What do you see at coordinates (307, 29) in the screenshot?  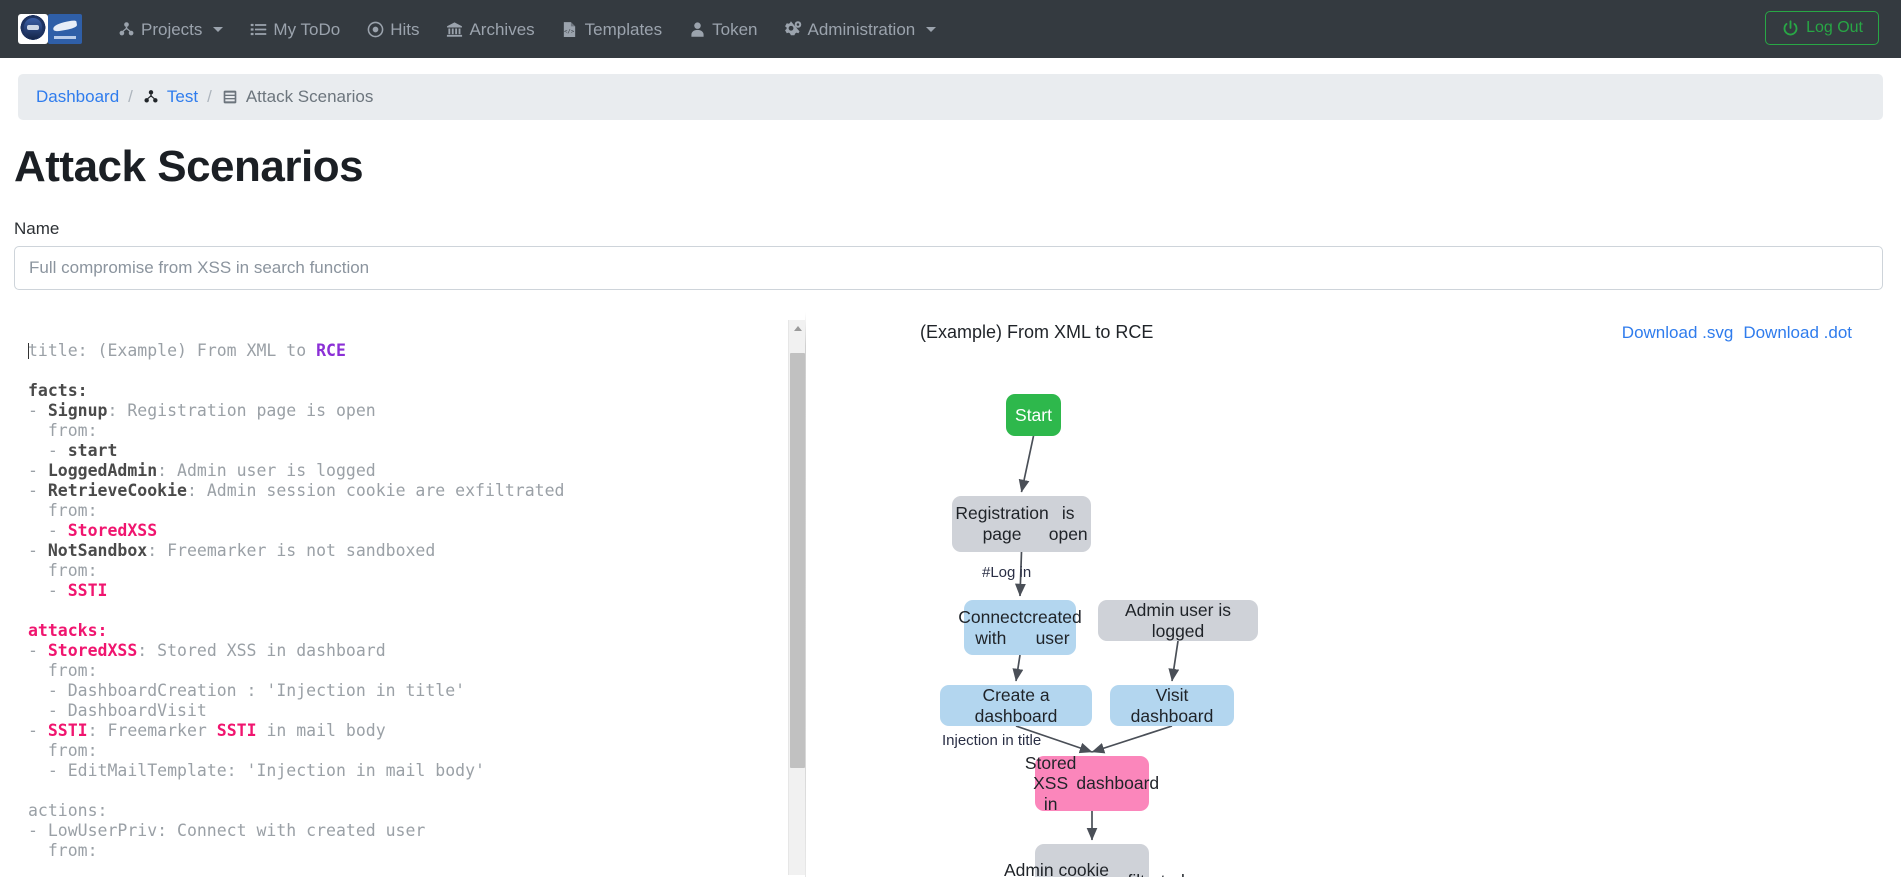 I see `nav-item-label: My ToDo` at bounding box center [307, 29].